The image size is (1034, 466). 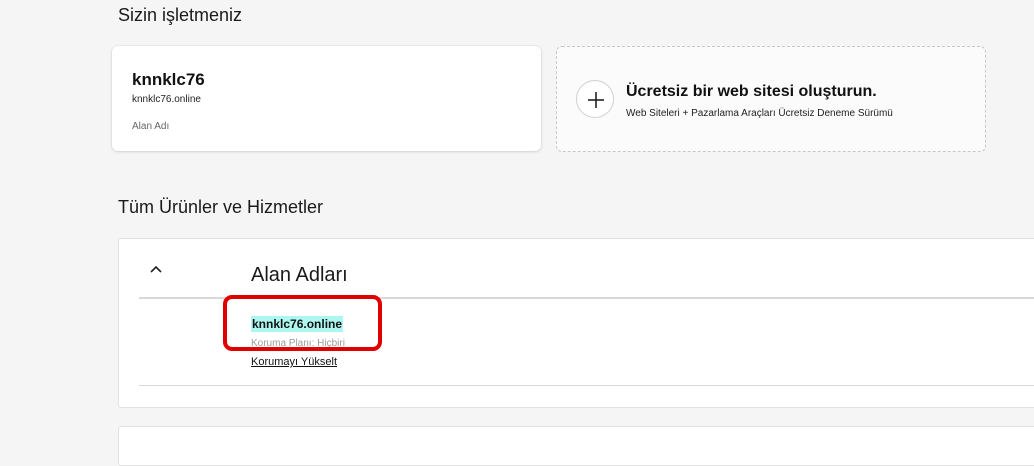 What do you see at coordinates (151, 126) in the screenshot?
I see `domain-card-type: Alan Adı` at bounding box center [151, 126].